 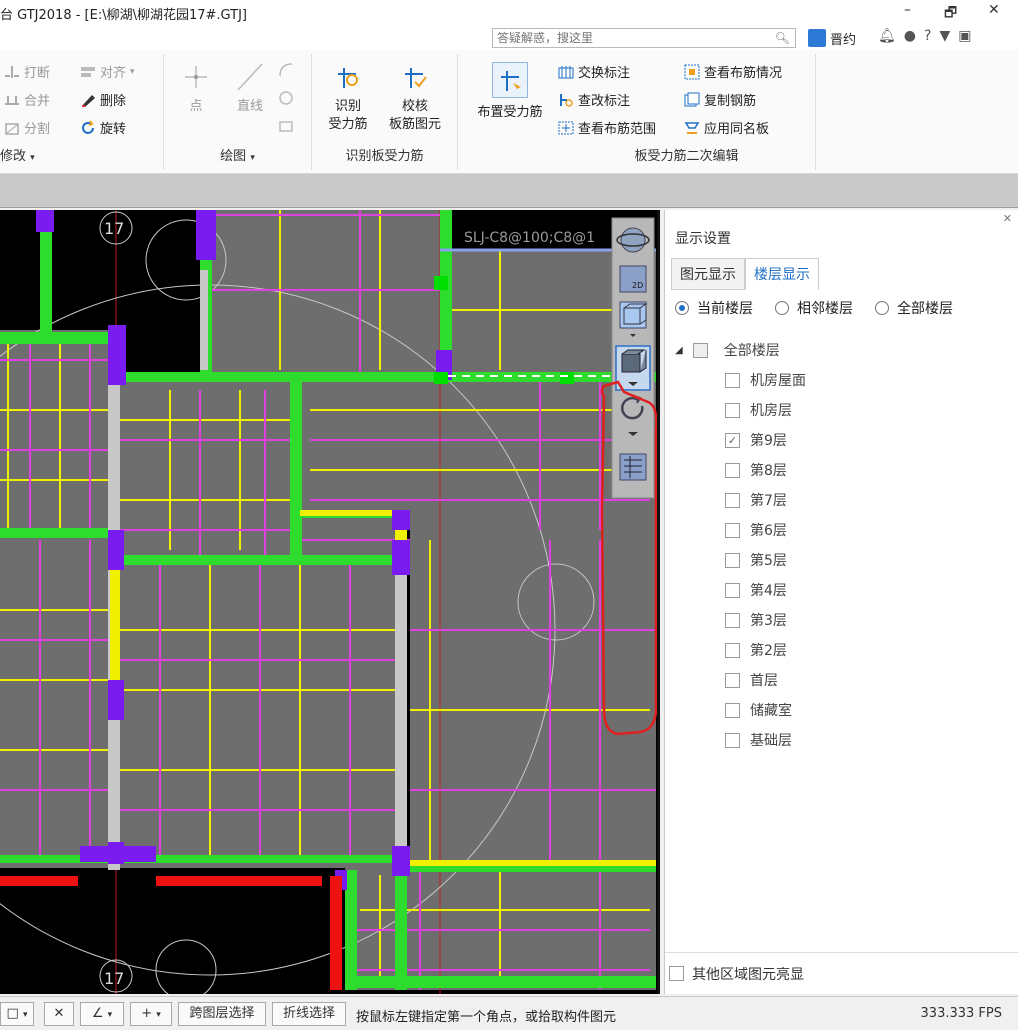 What do you see at coordinates (756, 530) in the screenshot?
I see `floor-item: 第6层` at bounding box center [756, 530].